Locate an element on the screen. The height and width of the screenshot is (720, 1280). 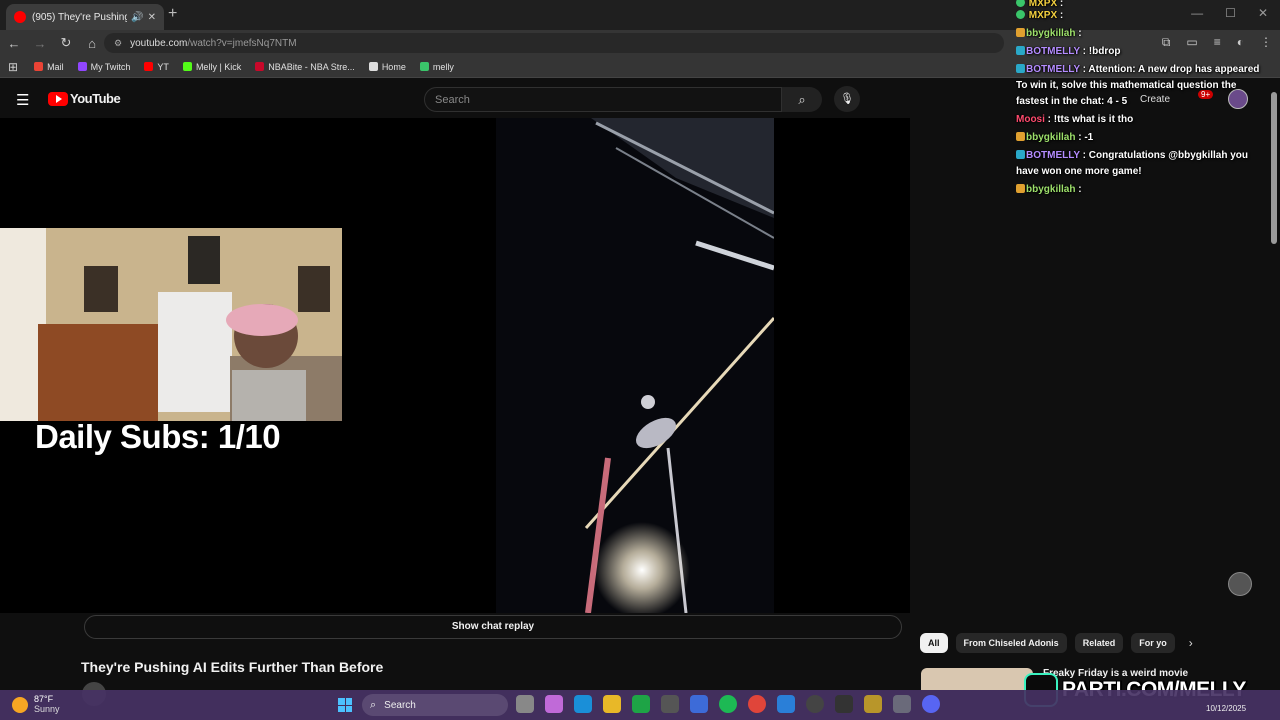
search-button: ⌕ is located at coordinates (802, 99).